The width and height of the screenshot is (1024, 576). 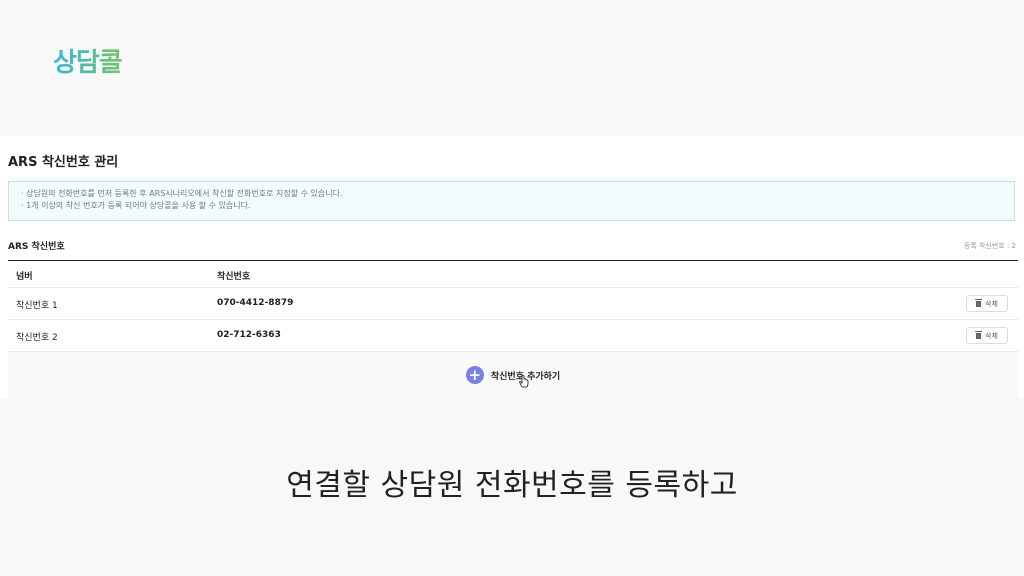 I want to click on table-row: 착신번호 2 02-712-6363 삭제, so click(x=513, y=336).